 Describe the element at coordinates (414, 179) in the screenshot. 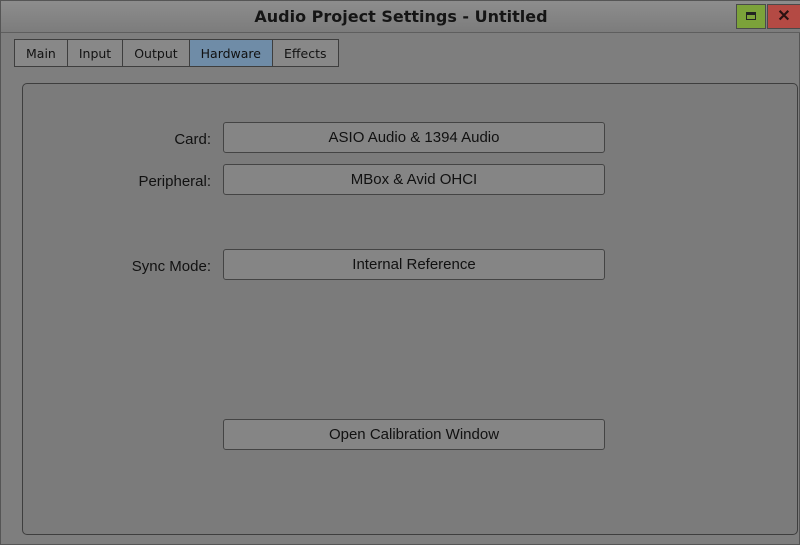

I see `peripheral-select-button: MBox & Avid OHCI` at that location.